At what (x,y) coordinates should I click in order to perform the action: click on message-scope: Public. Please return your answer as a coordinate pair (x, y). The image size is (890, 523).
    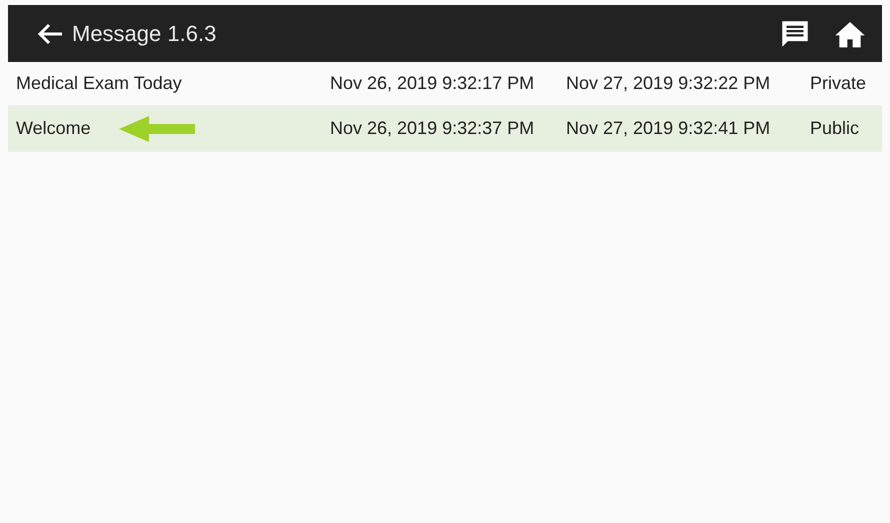
    Looking at the image, I should click on (835, 128).